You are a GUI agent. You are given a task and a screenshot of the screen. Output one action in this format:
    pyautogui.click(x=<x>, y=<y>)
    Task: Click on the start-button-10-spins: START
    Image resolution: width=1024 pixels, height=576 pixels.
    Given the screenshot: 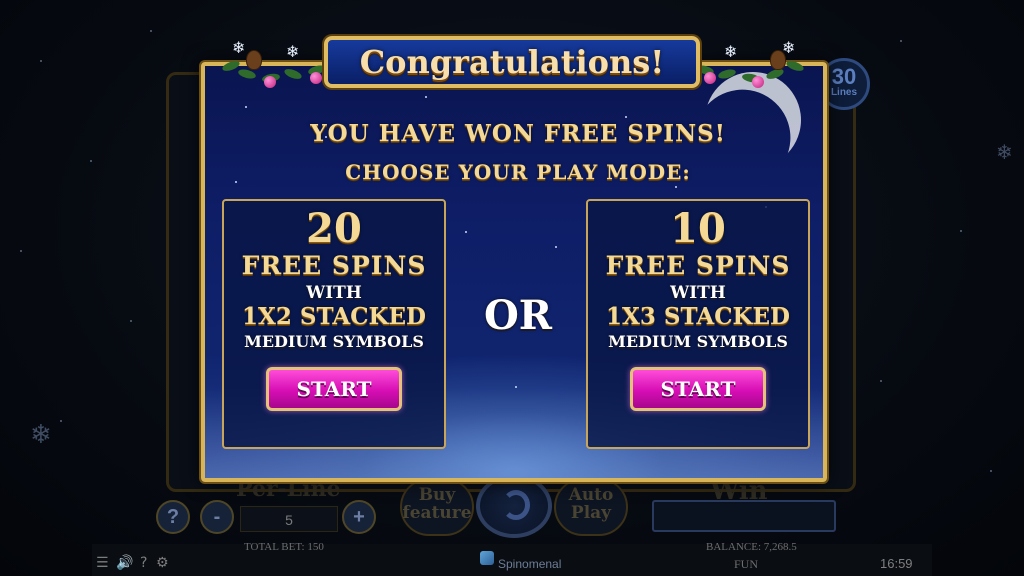 What is the action you would take?
    pyautogui.click(x=698, y=389)
    